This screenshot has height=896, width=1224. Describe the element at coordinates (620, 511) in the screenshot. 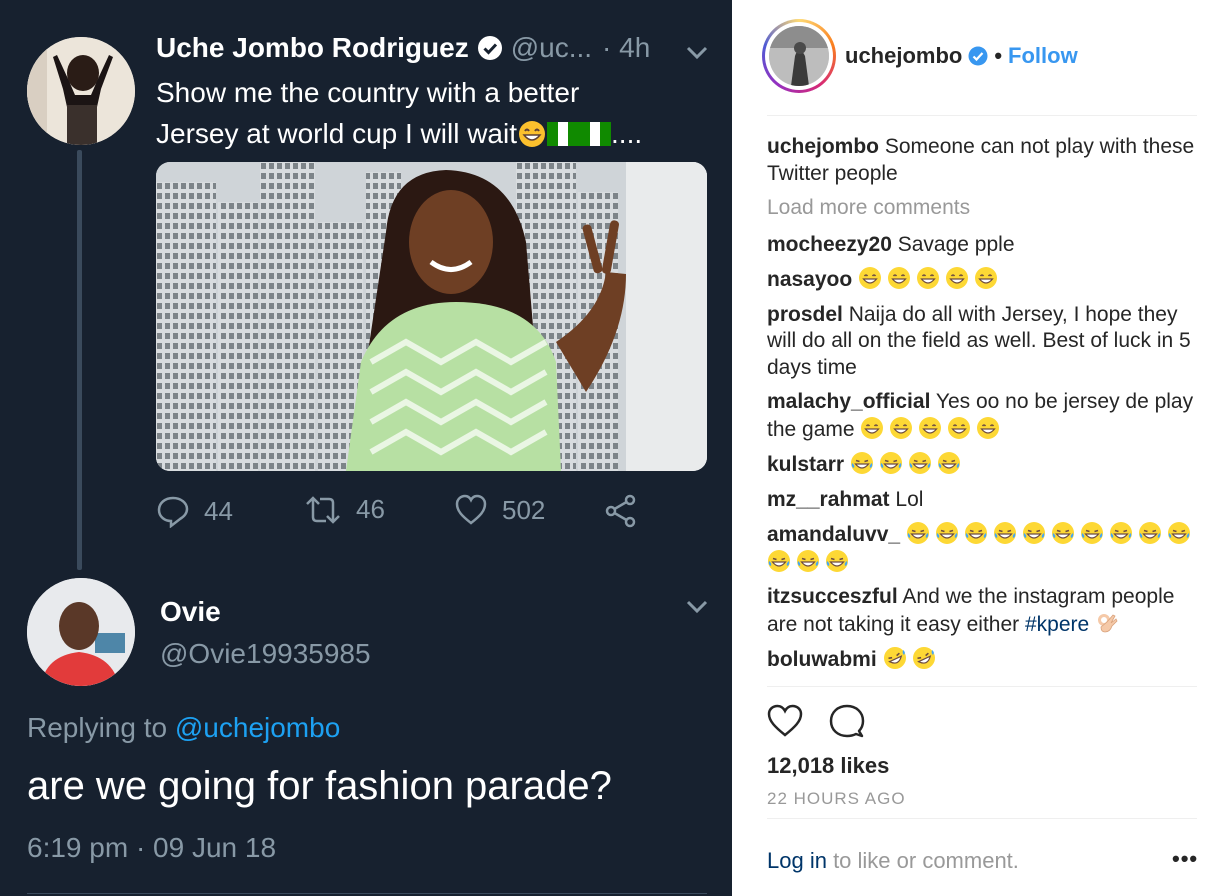

I see `share-icon` at that location.